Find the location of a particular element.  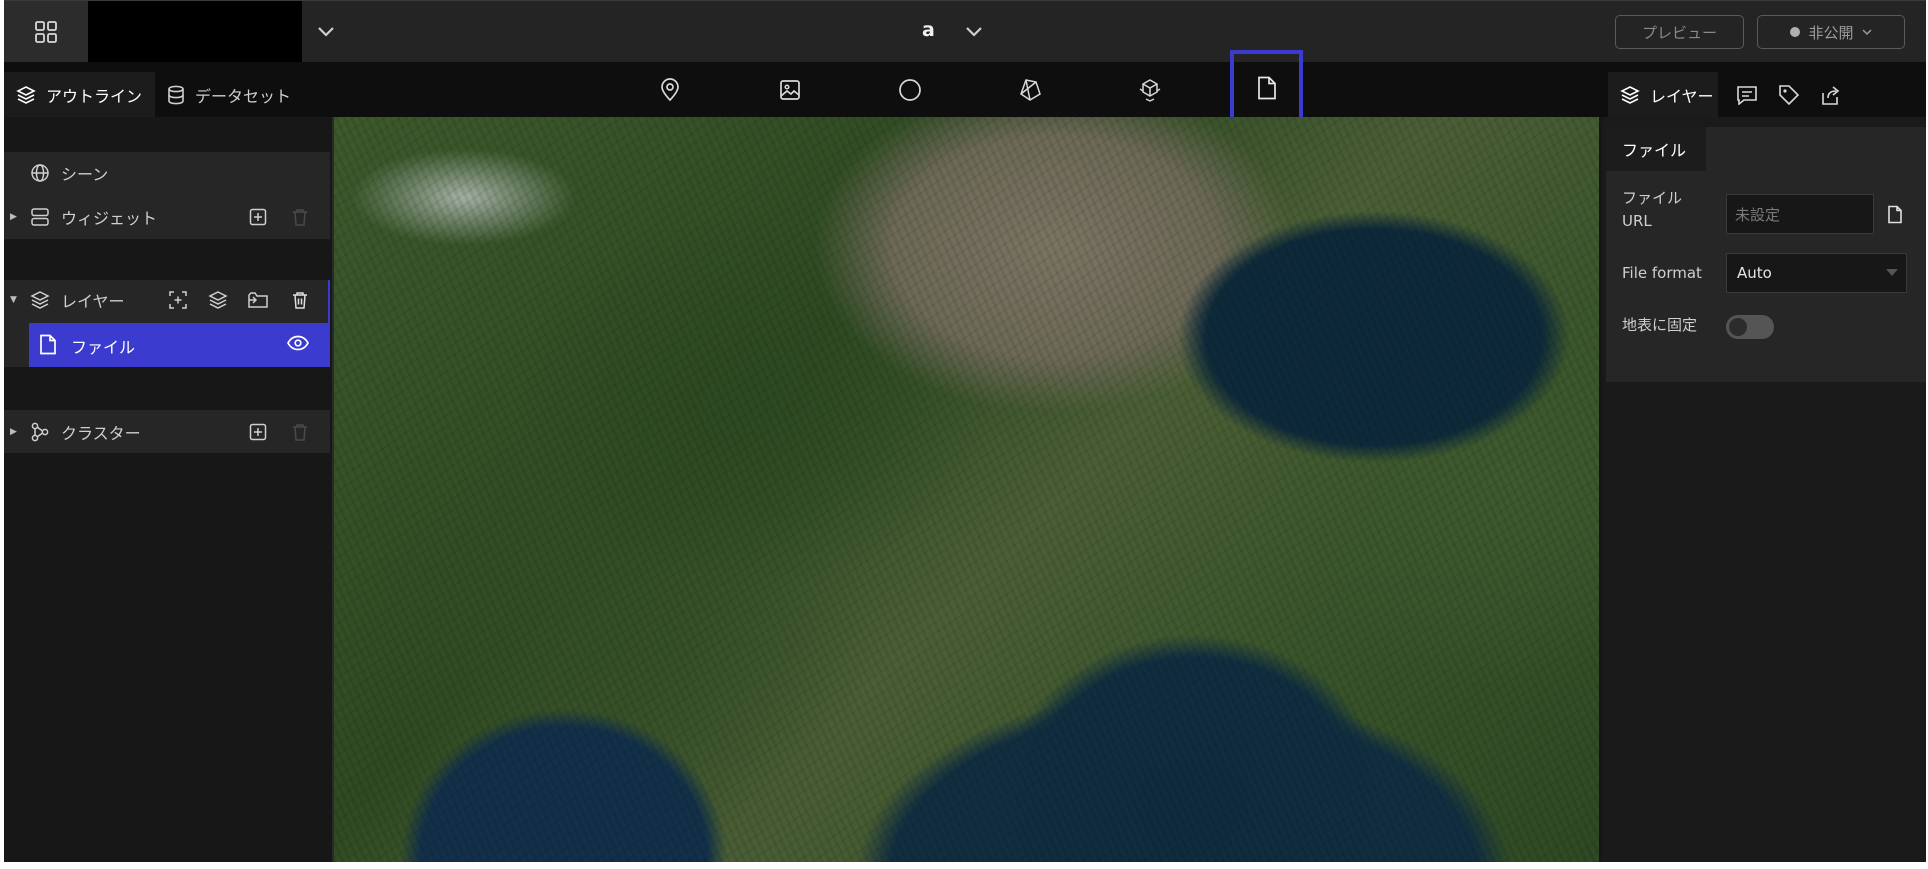

scene-name: a is located at coordinates (928, 30).